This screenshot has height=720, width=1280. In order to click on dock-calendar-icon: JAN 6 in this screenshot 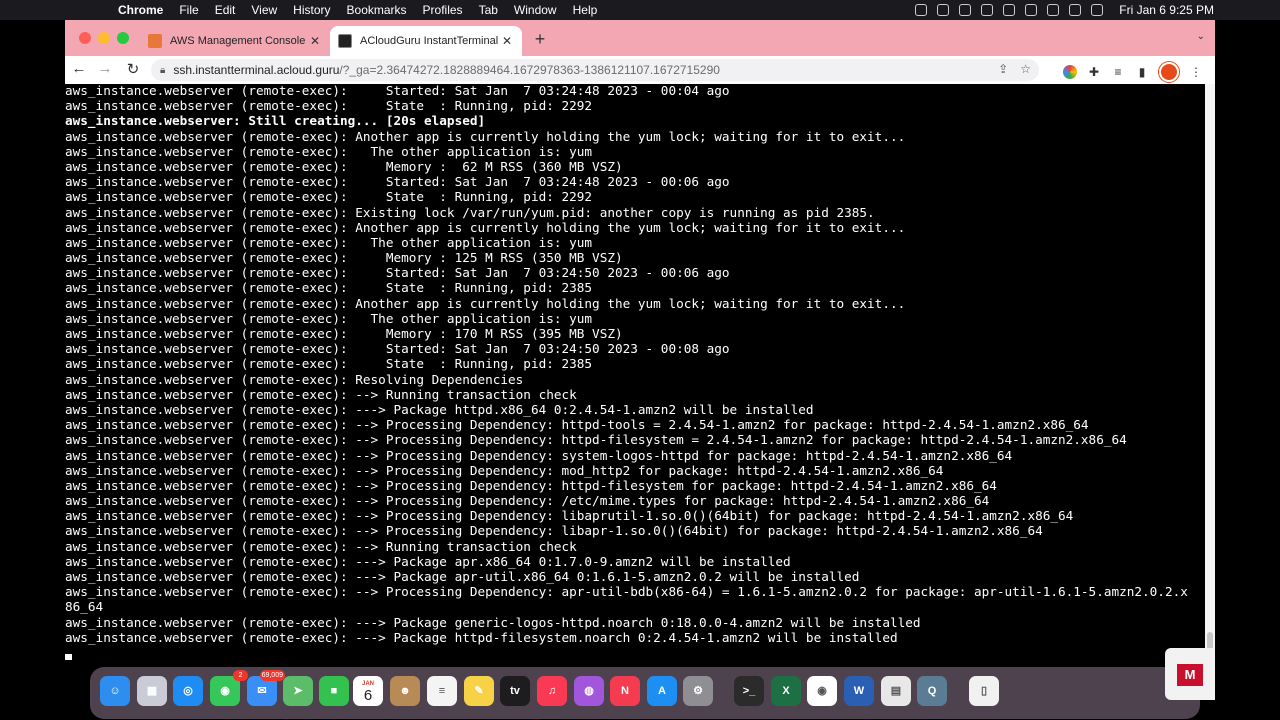, I will do `click(368, 691)`.